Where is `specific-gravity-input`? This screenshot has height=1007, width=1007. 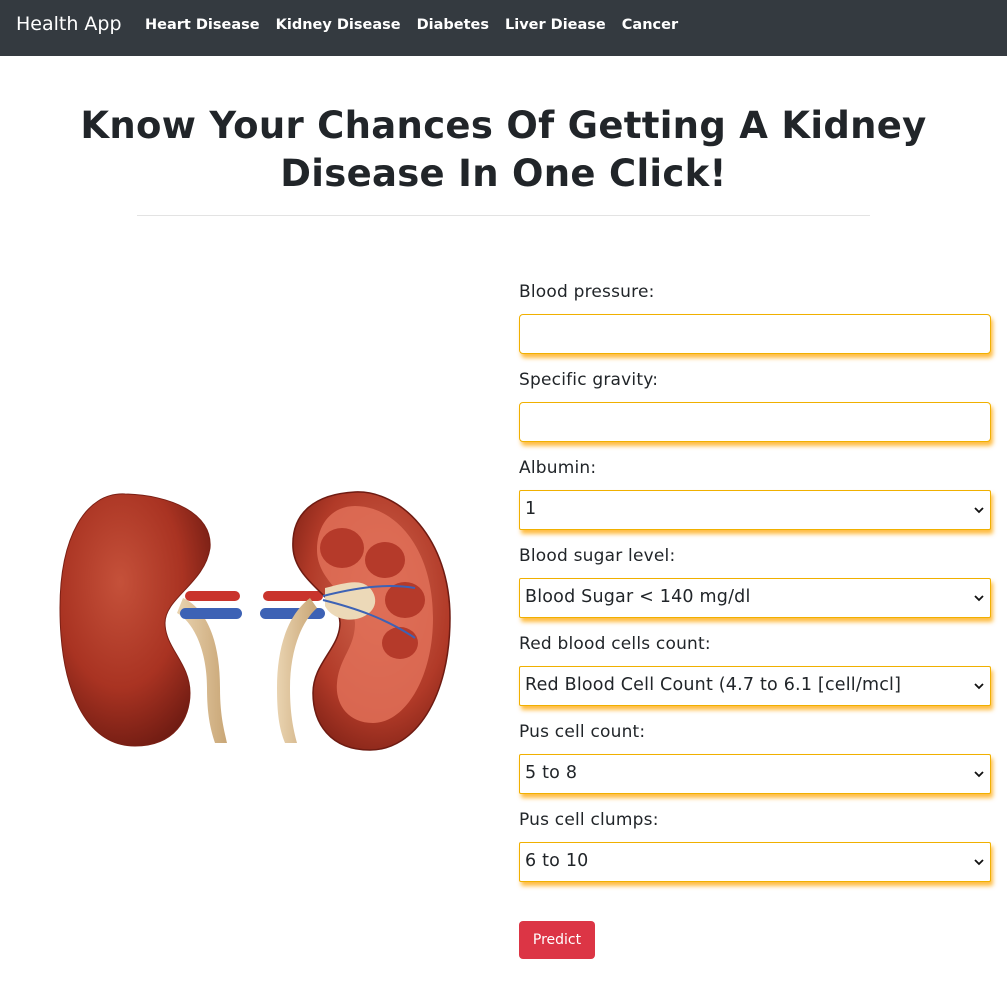
specific-gravity-input is located at coordinates (755, 422).